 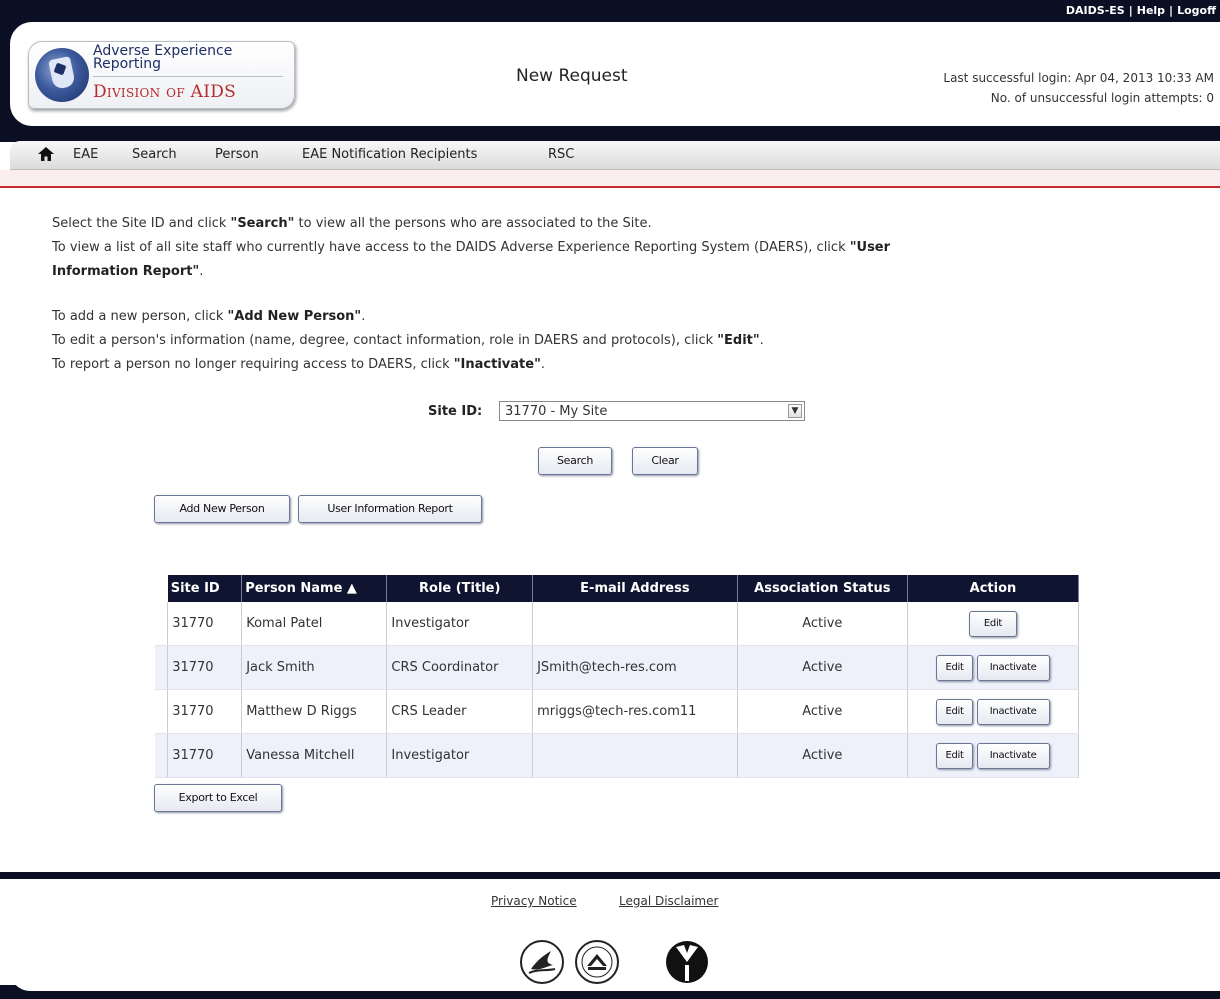 What do you see at coordinates (738, 340) in the screenshot?
I see `instruction-keyword: "Edit"` at bounding box center [738, 340].